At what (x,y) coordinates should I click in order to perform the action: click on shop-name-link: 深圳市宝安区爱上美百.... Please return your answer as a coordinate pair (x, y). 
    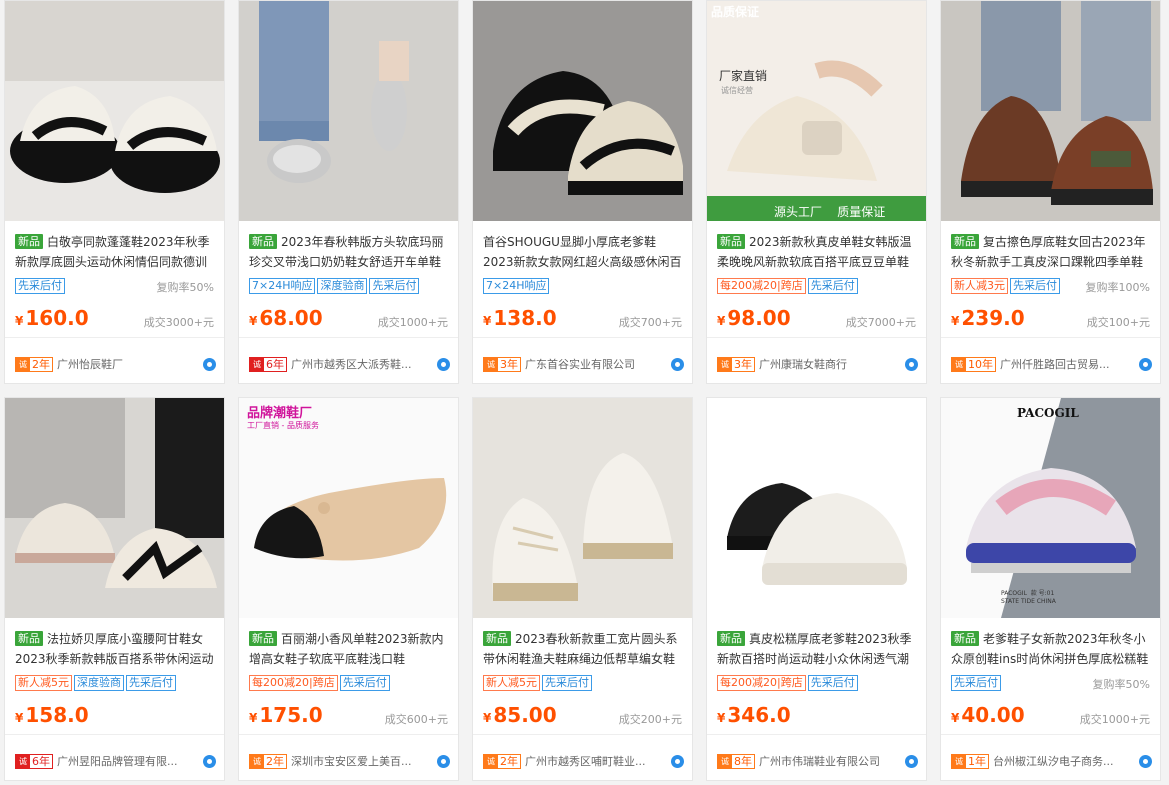
    Looking at the image, I should click on (362, 761).